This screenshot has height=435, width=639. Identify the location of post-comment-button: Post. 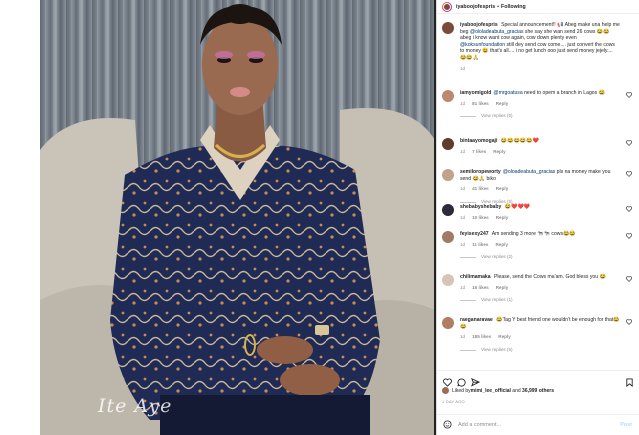
(626, 425).